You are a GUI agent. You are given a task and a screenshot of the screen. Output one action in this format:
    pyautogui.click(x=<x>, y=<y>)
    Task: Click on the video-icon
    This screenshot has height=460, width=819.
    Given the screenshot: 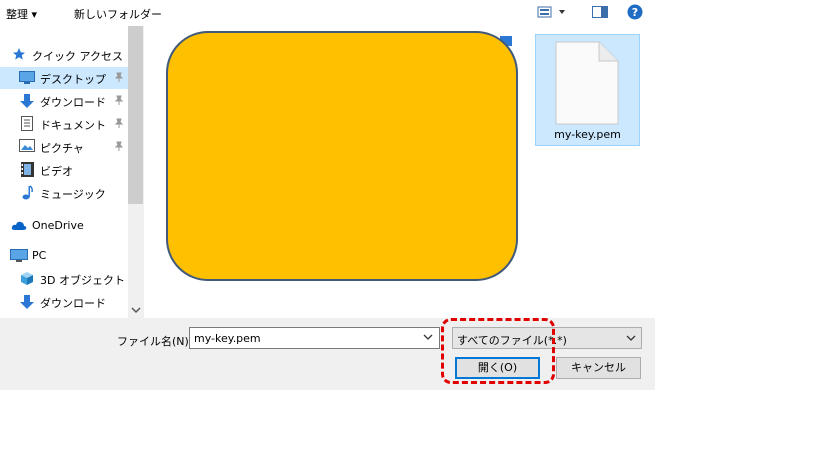 What is the action you would take?
    pyautogui.click(x=27, y=171)
    